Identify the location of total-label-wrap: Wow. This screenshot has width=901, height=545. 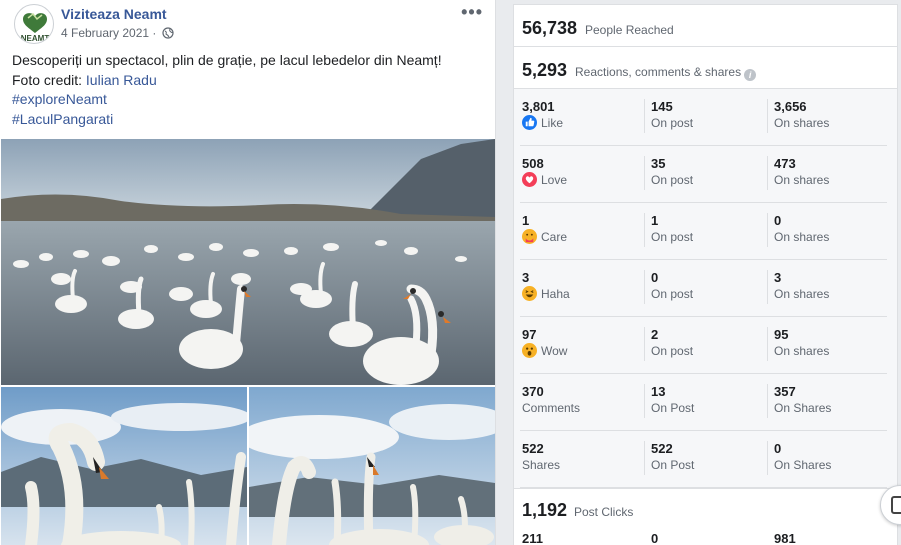
(544, 351).